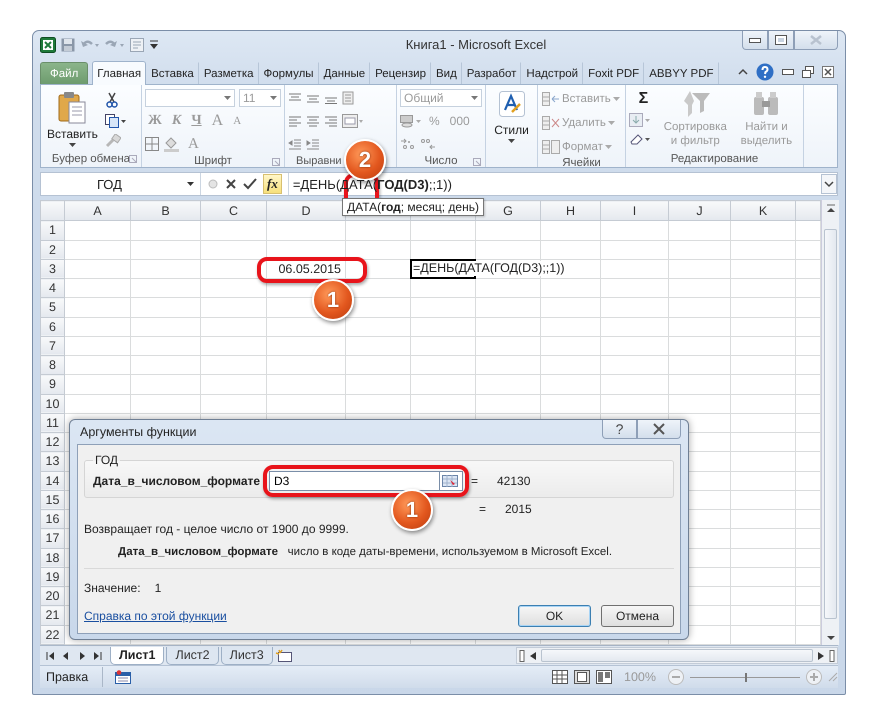 The height and width of the screenshot is (728, 879). Describe the element at coordinates (123, 677) in the screenshot. I see `record-macro-icon` at that location.